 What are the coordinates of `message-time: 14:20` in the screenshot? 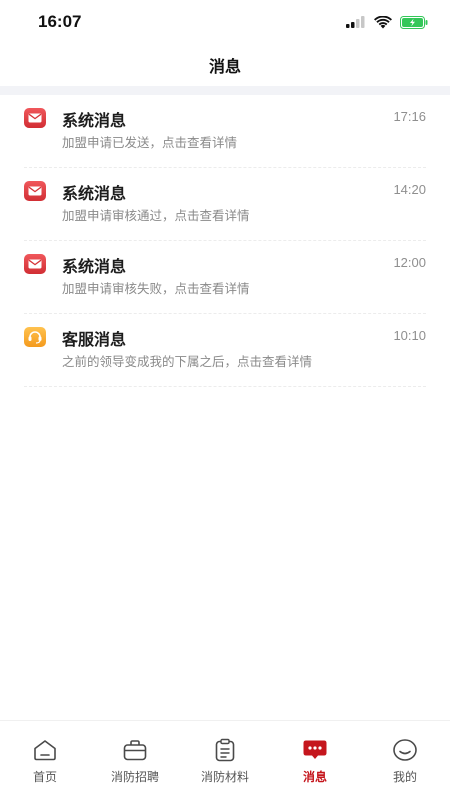 It's located at (409, 189).